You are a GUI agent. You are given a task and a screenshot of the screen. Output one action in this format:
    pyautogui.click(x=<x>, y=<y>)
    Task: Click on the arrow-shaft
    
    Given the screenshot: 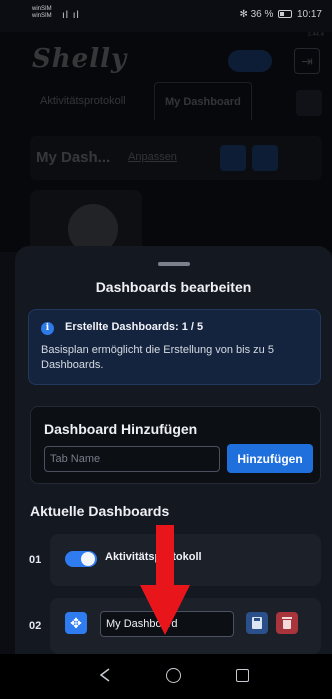 What is the action you would take?
    pyautogui.click(x=165, y=556)
    